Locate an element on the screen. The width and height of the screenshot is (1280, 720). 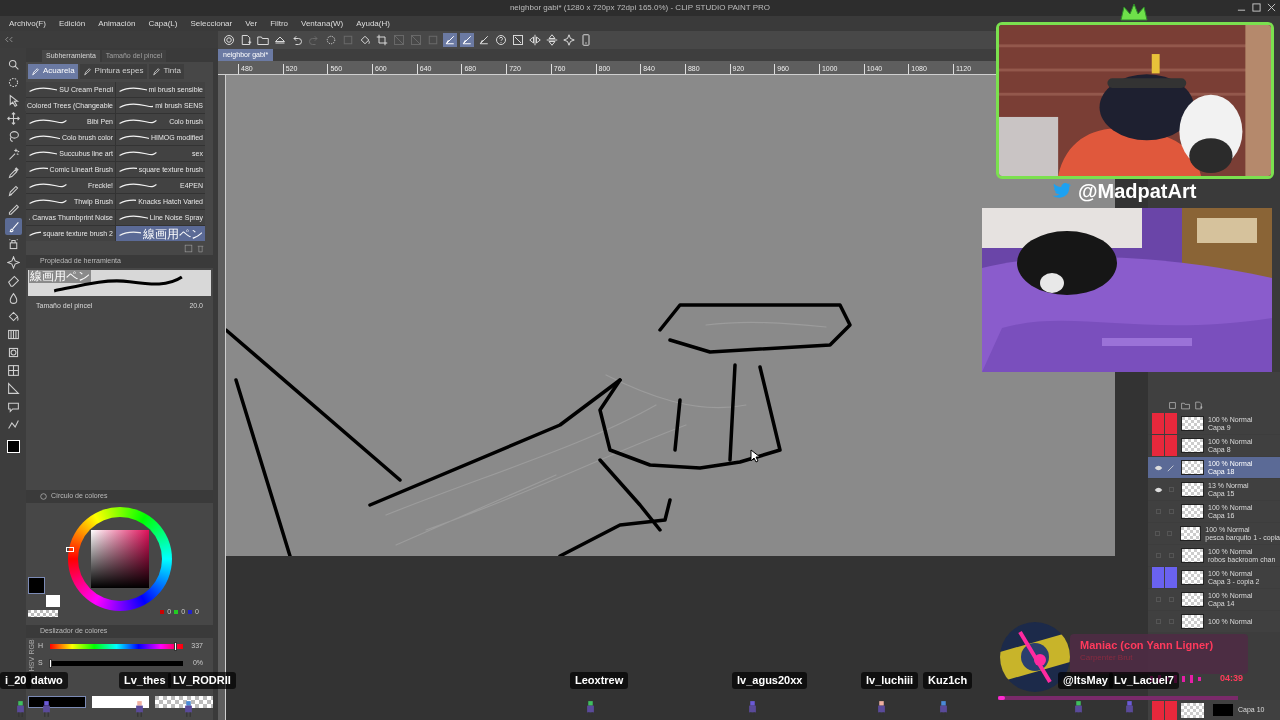
menu-item: Ver is located at coordinates (251, 23).